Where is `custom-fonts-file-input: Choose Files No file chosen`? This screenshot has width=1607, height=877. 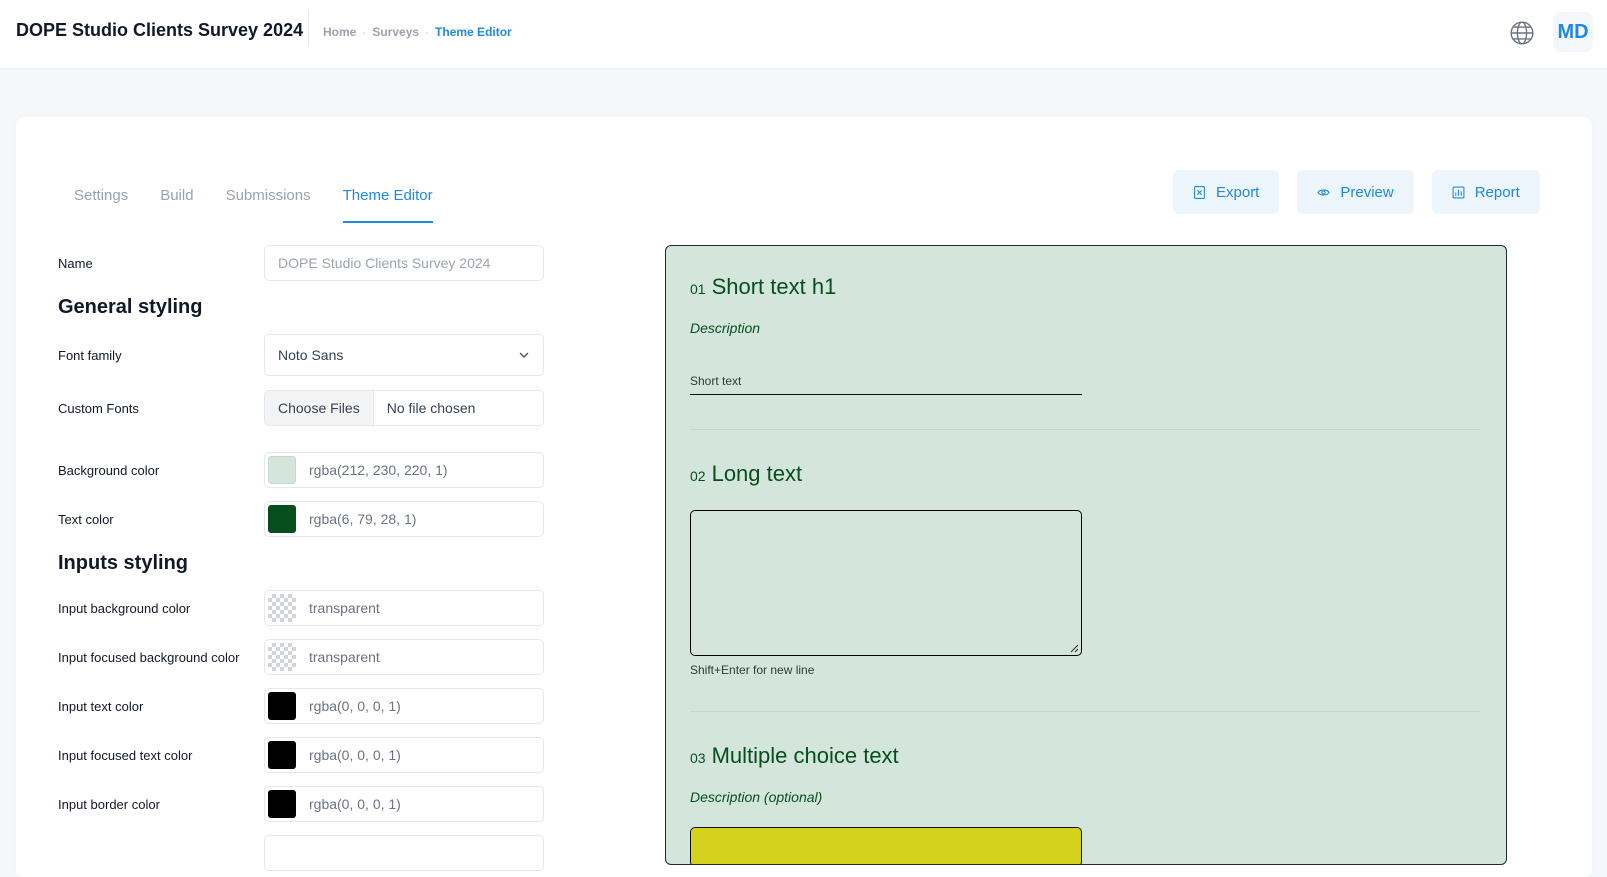
custom-fonts-file-input: Choose Files No file chosen is located at coordinates (404, 408).